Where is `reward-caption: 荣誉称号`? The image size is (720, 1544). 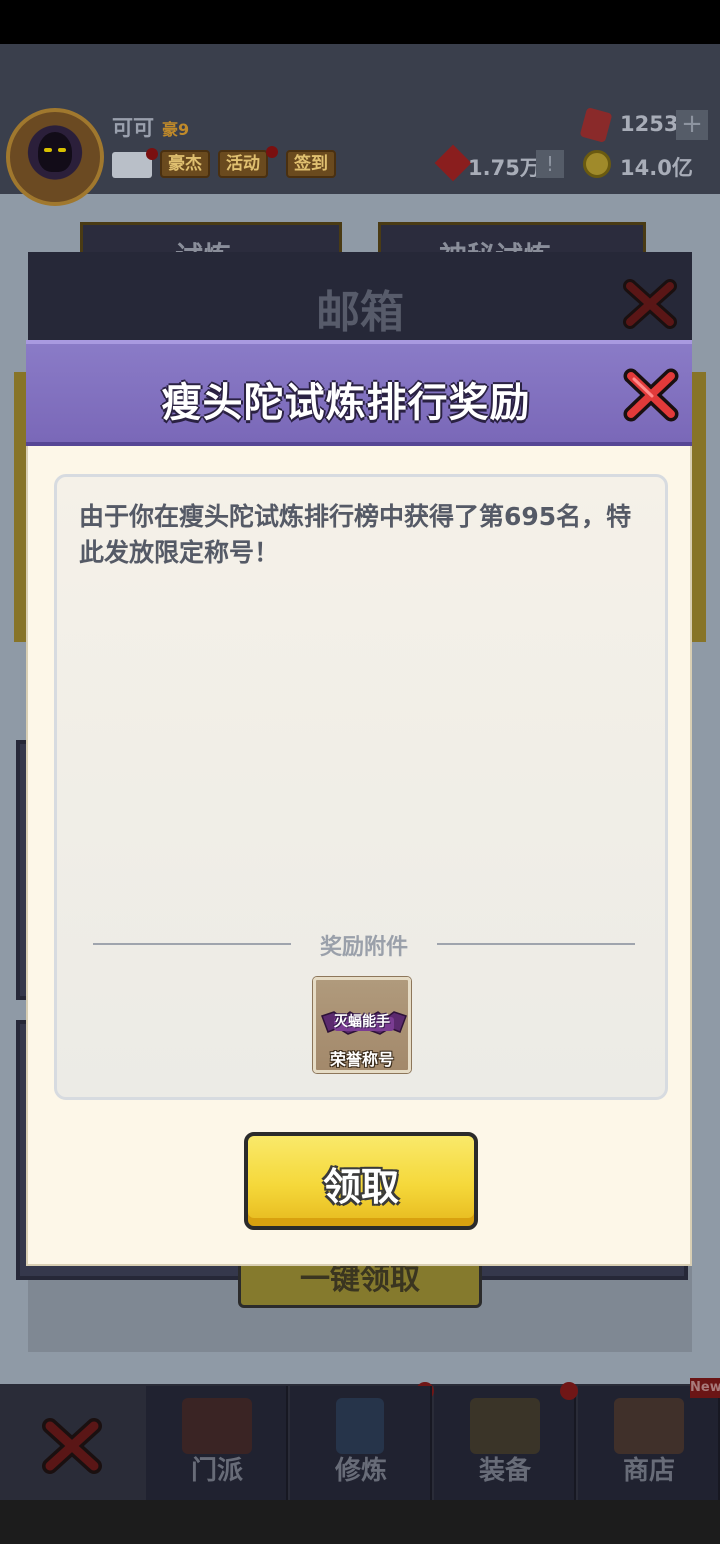 reward-caption: 荣誉称号 is located at coordinates (361, 1059).